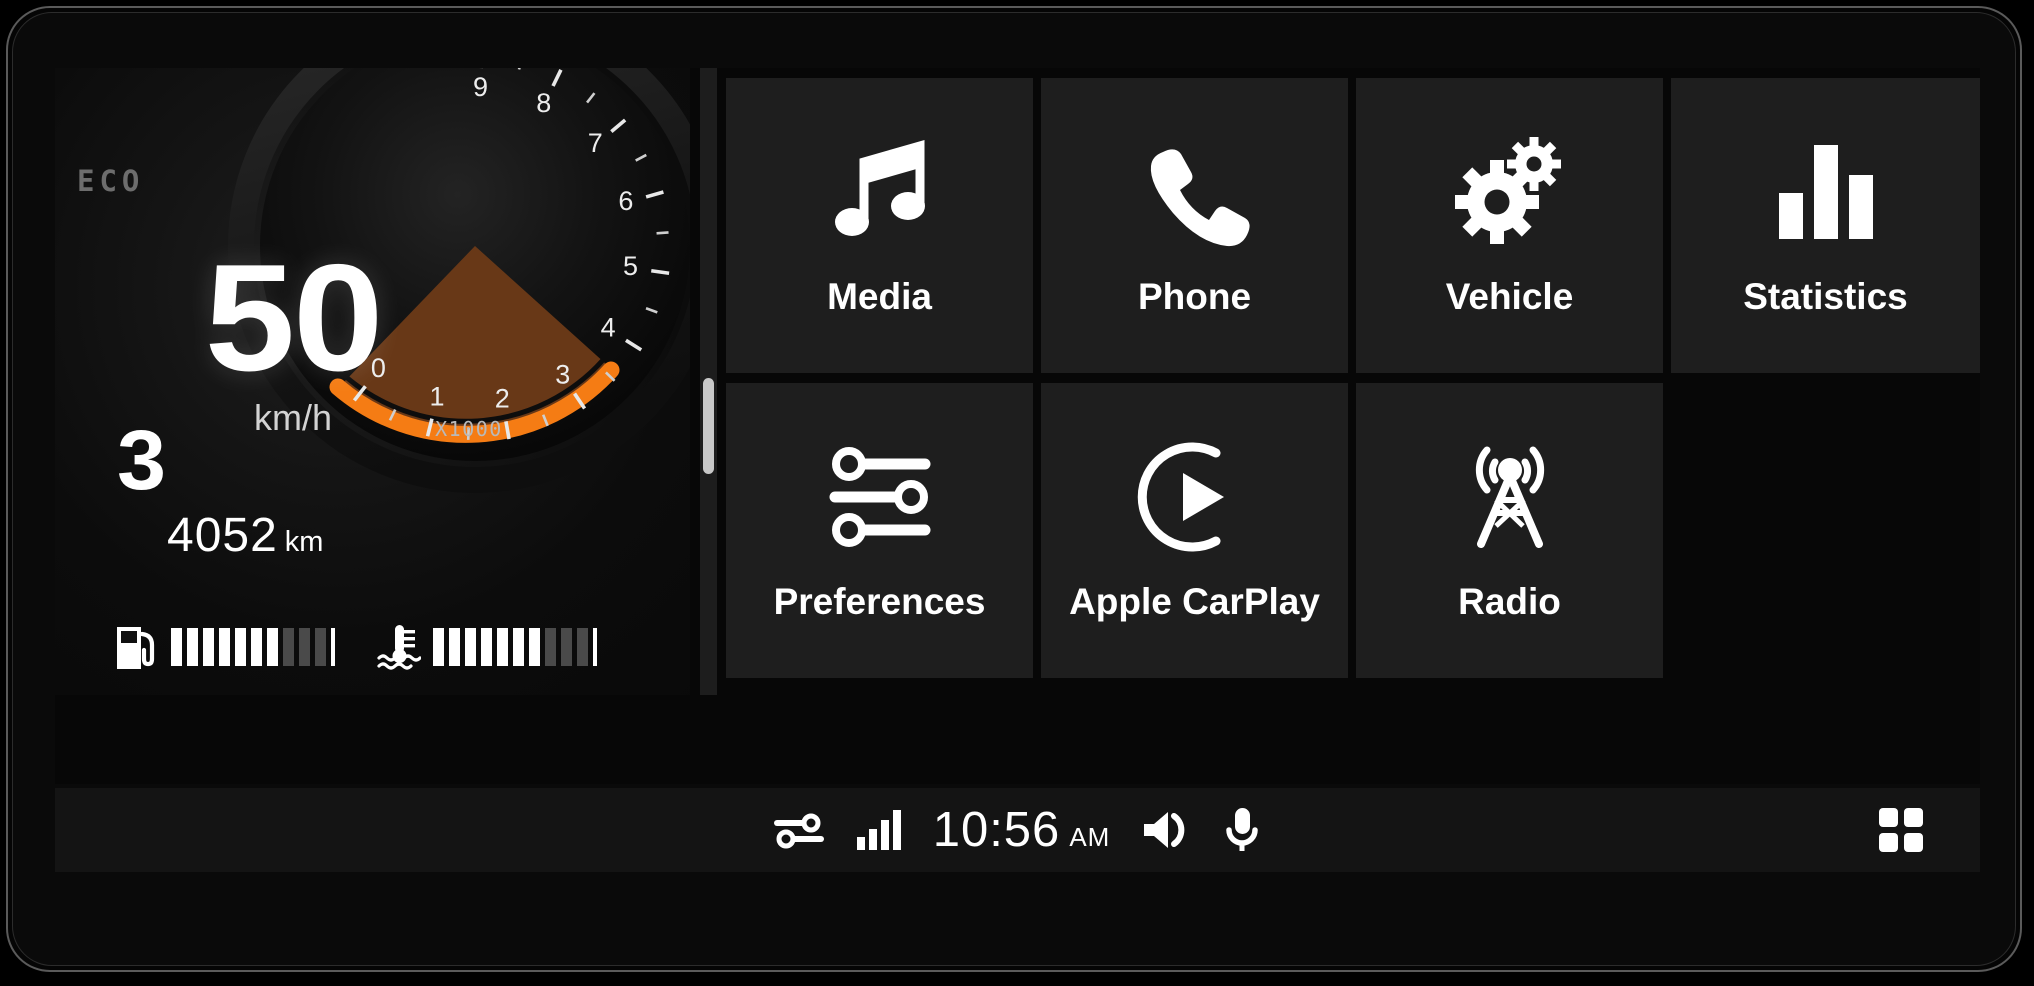 The height and width of the screenshot is (986, 2034). I want to click on gears-icon, so click(1510, 192).